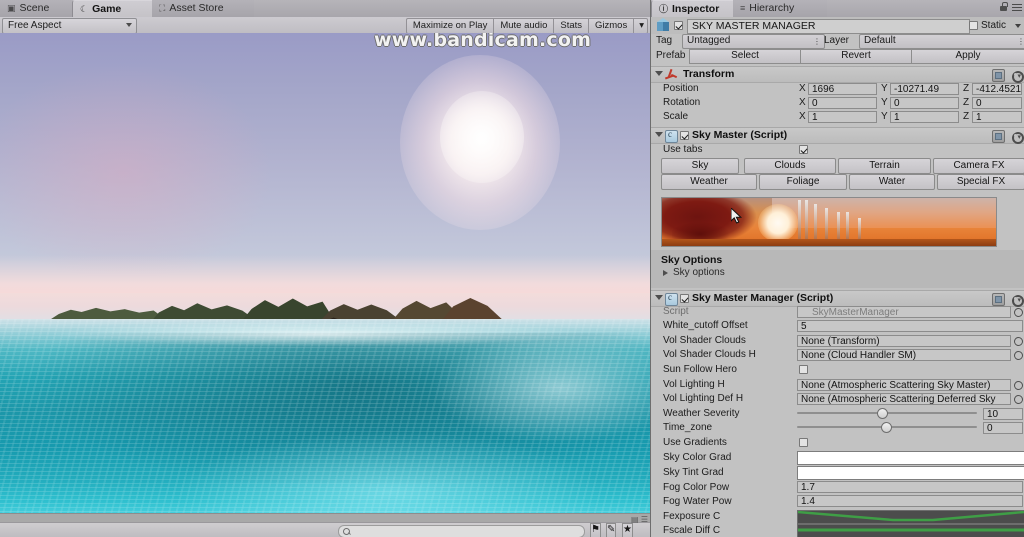  What do you see at coordinates (910, 517) in the screenshot?
I see `fexposure-c-curve` at bounding box center [910, 517].